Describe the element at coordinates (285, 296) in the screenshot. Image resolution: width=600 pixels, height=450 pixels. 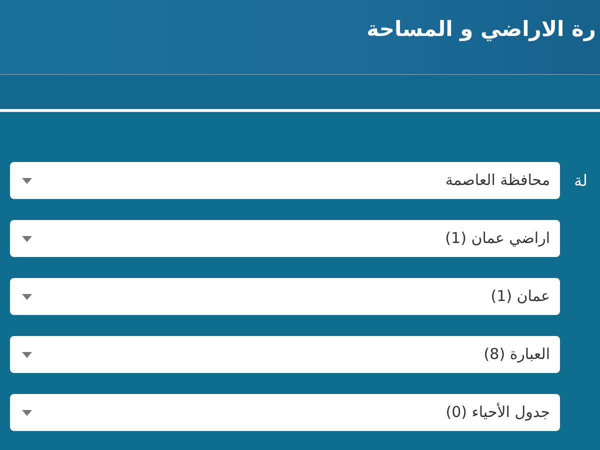
I see `dropdown-field: عمان (1)` at that location.